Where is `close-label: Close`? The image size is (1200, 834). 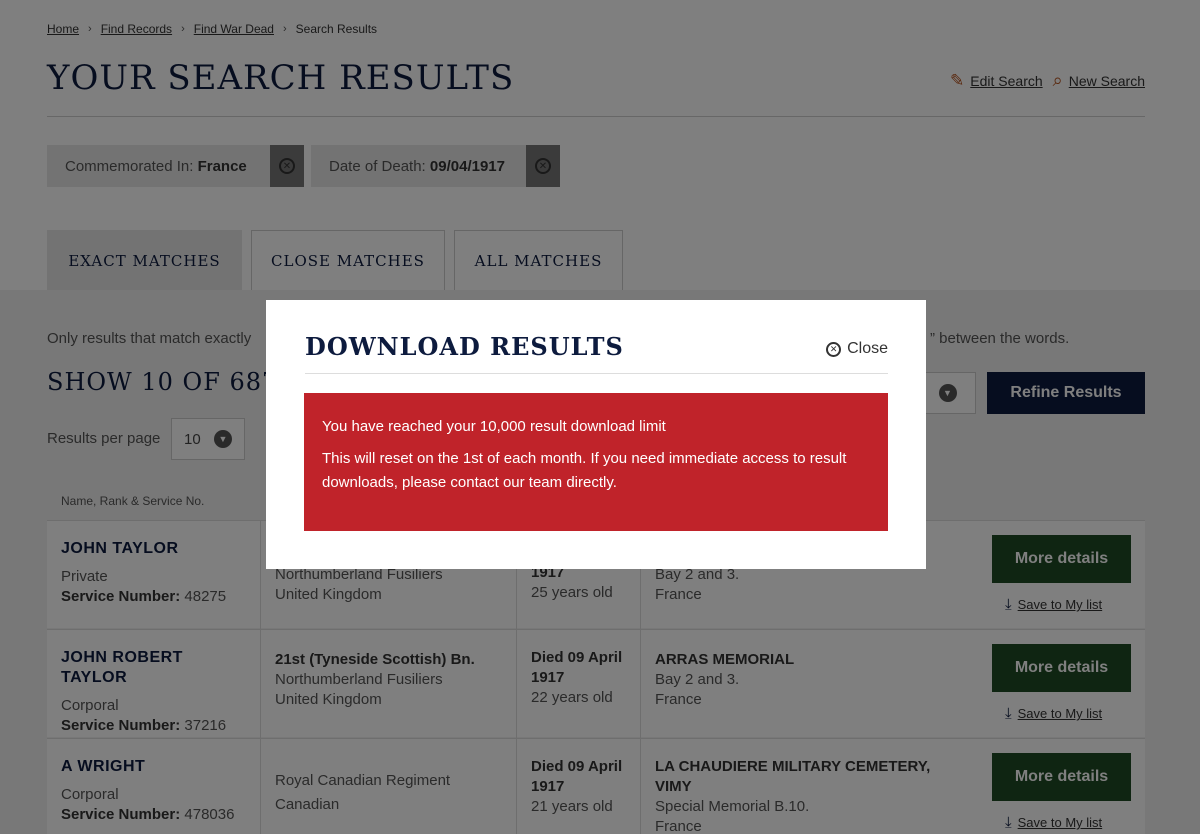 close-label: Close is located at coordinates (867, 348).